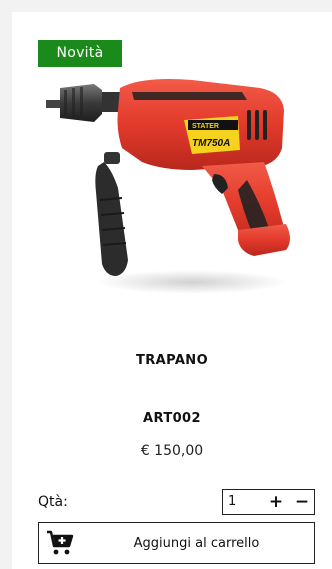  I want to click on add-to-cart-button: Aggiungi al carrello, so click(176, 543).